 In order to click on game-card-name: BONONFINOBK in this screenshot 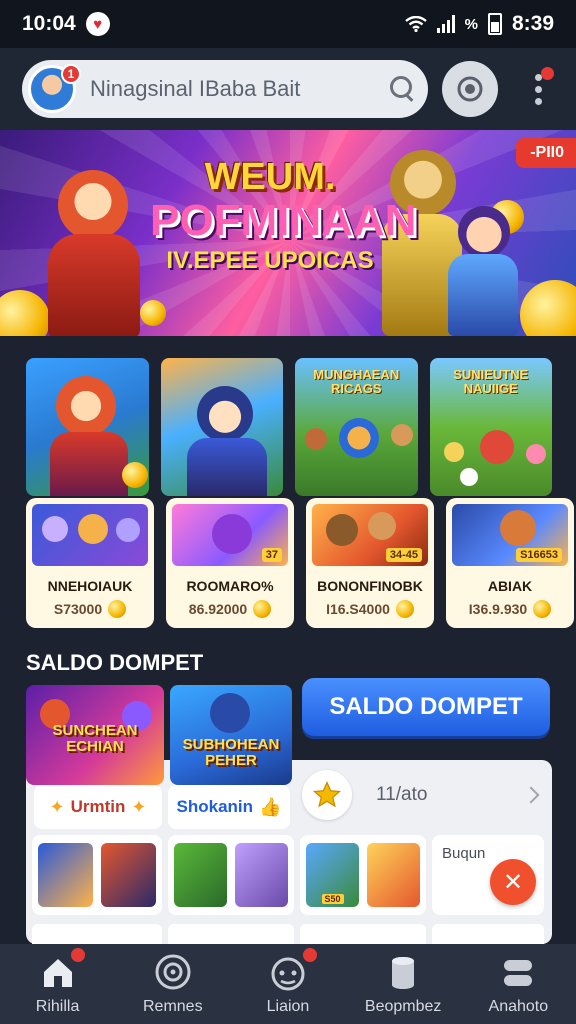, I will do `click(370, 586)`.